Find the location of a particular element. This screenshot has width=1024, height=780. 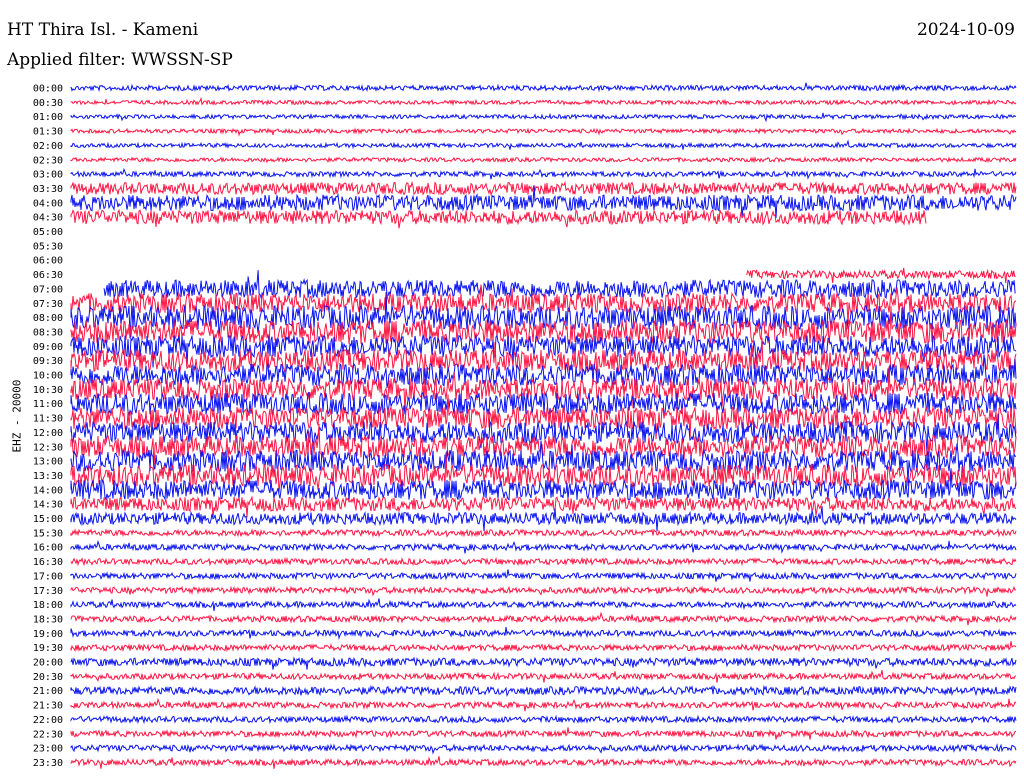

time-tick-label: 19:30 is located at coordinates (48, 648).